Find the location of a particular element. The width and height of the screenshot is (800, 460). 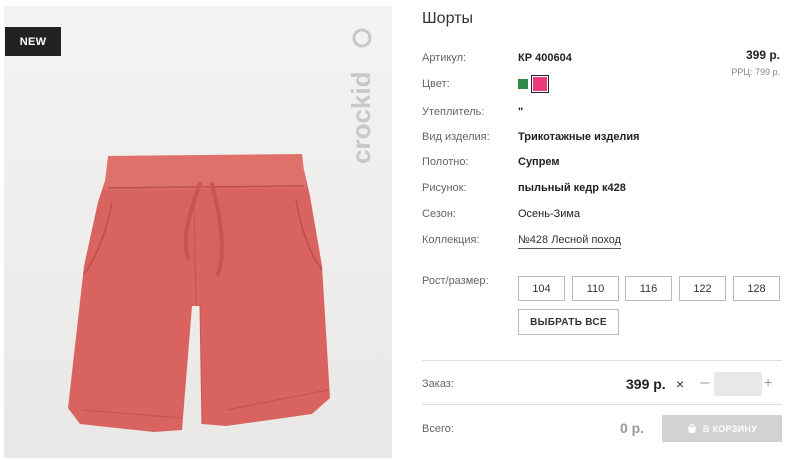

size-button-128: 128 is located at coordinates (756, 288).